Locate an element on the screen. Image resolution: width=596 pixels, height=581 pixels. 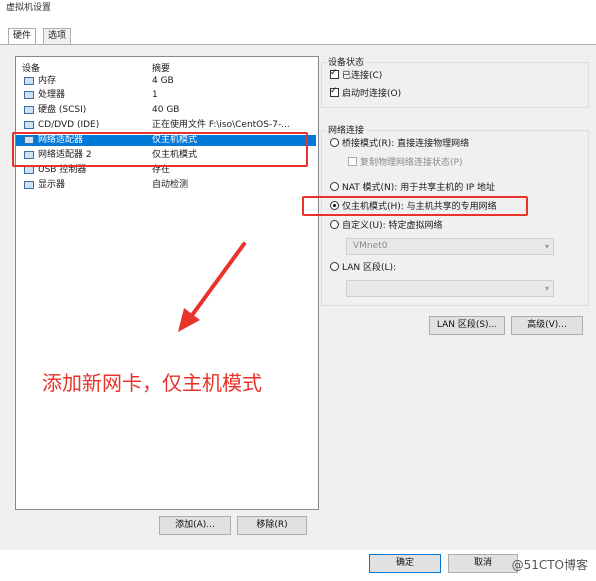
custom-network-value: VMnet0 is located at coordinates (370, 246).